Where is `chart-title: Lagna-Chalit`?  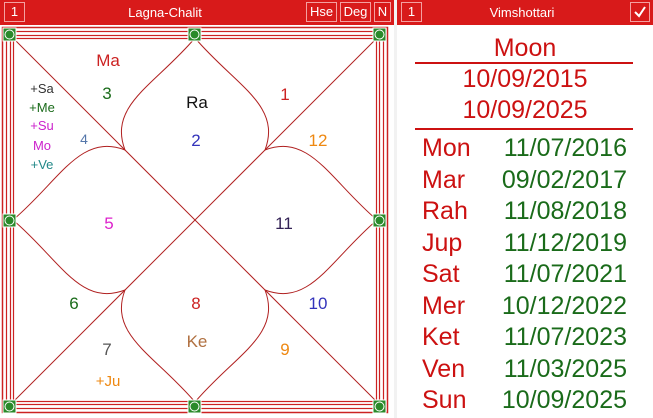 chart-title: Lagna-Chalit is located at coordinates (165, 12).